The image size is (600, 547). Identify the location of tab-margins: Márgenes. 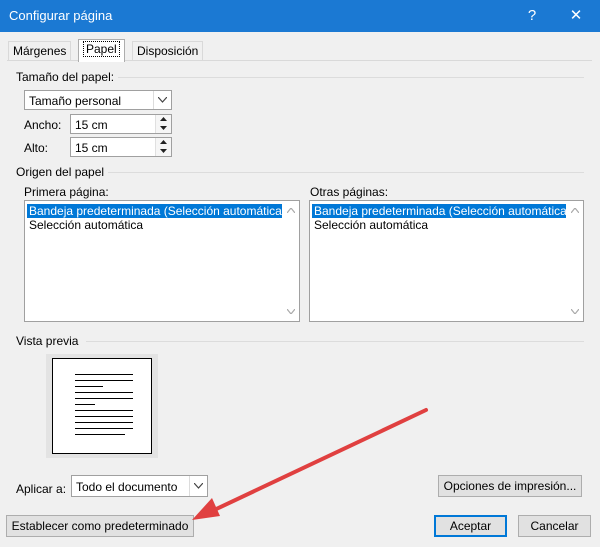
(40, 51).